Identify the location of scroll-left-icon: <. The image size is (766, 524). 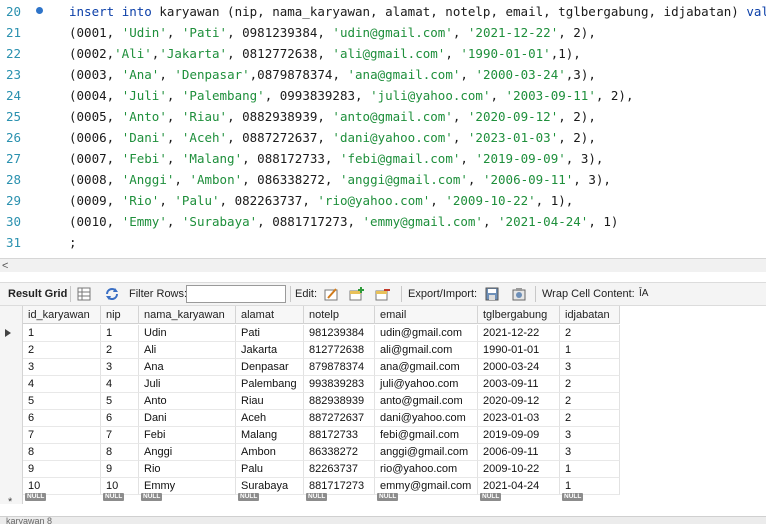
(5, 266).